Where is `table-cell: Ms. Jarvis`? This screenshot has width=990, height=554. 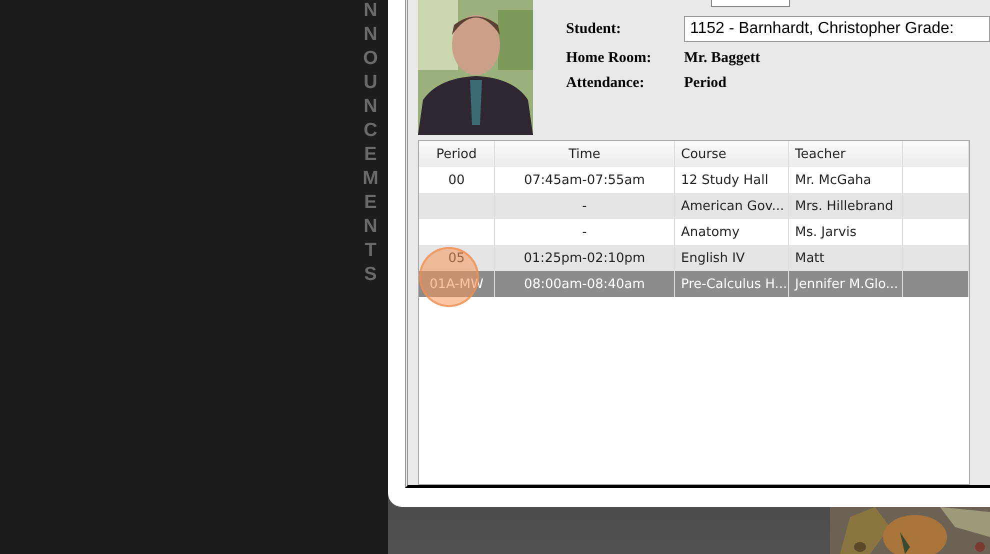 table-cell: Ms. Jarvis is located at coordinates (825, 232).